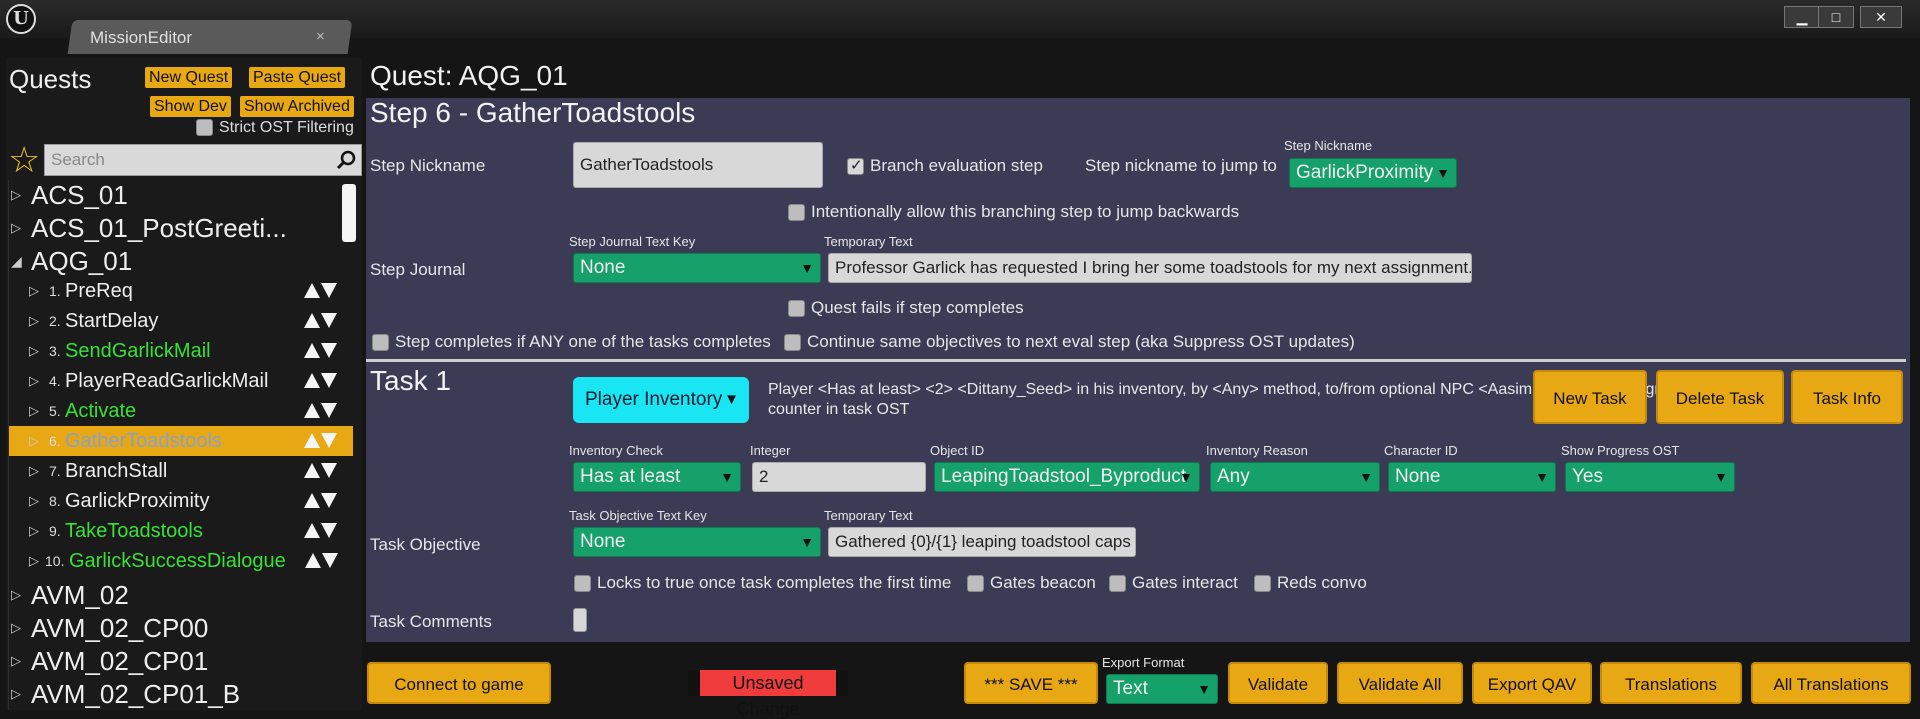 This screenshot has width=1920, height=719. Describe the element at coordinates (297, 77) in the screenshot. I see `paste-quest-button: Paste Quest` at that location.